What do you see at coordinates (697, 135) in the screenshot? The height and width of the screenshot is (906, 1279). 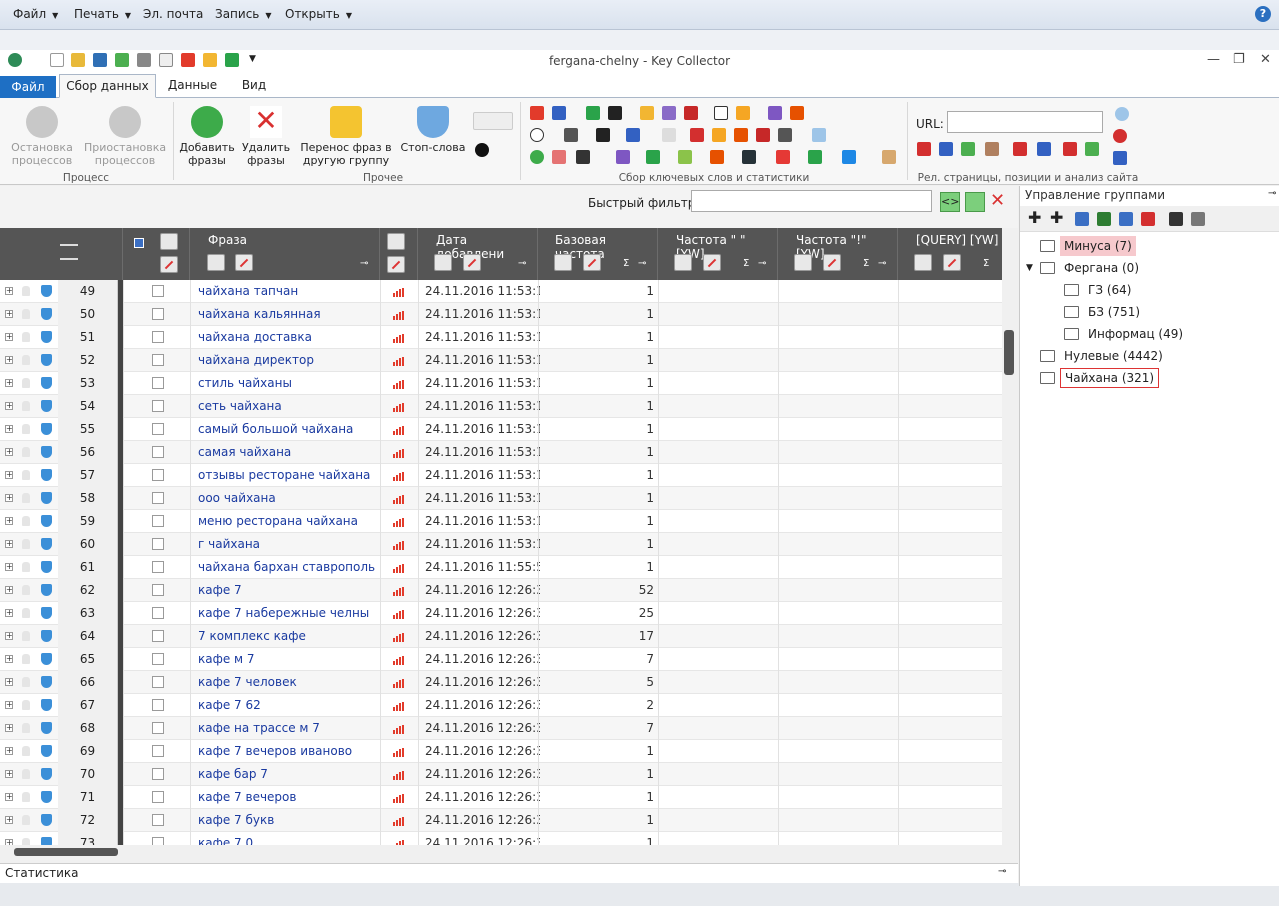 I see `we-icon` at bounding box center [697, 135].